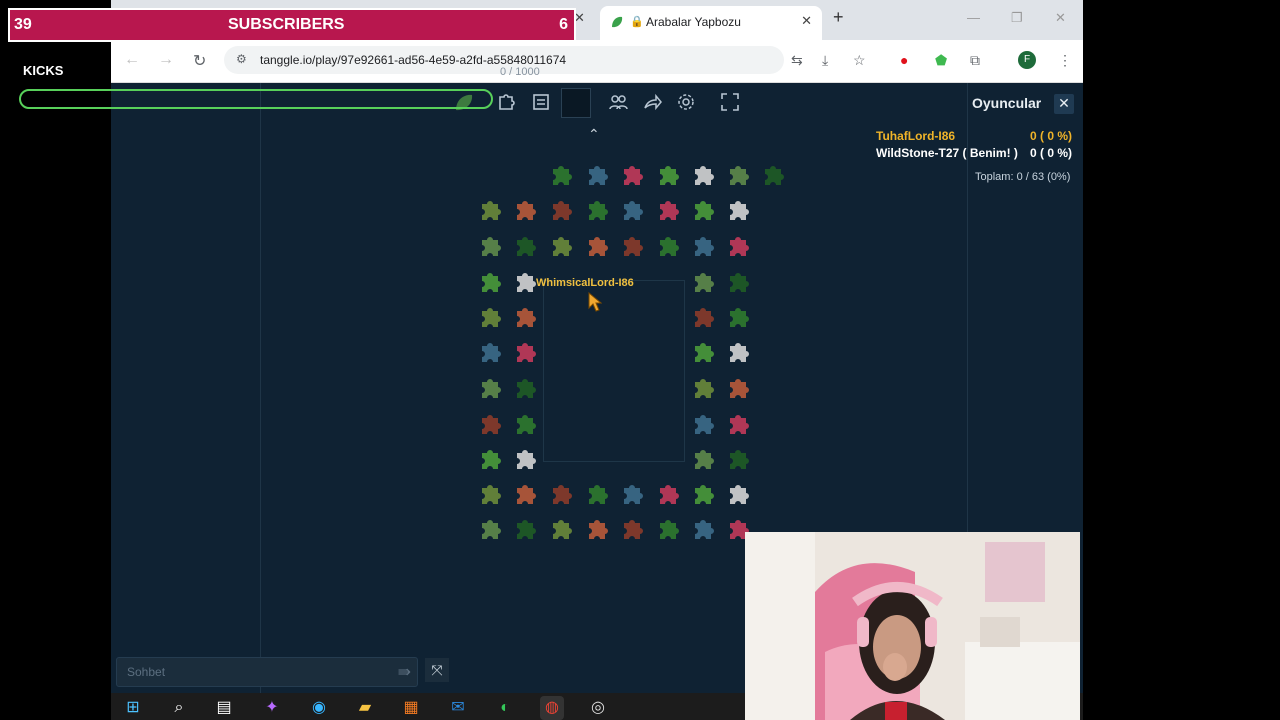 The height and width of the screenshot is (720, 1280). What do you see at coordinates (975, 60) in the screenshot?
I see `extensions-puzzle-icon: ⧉` at bounding box center [975, 60].